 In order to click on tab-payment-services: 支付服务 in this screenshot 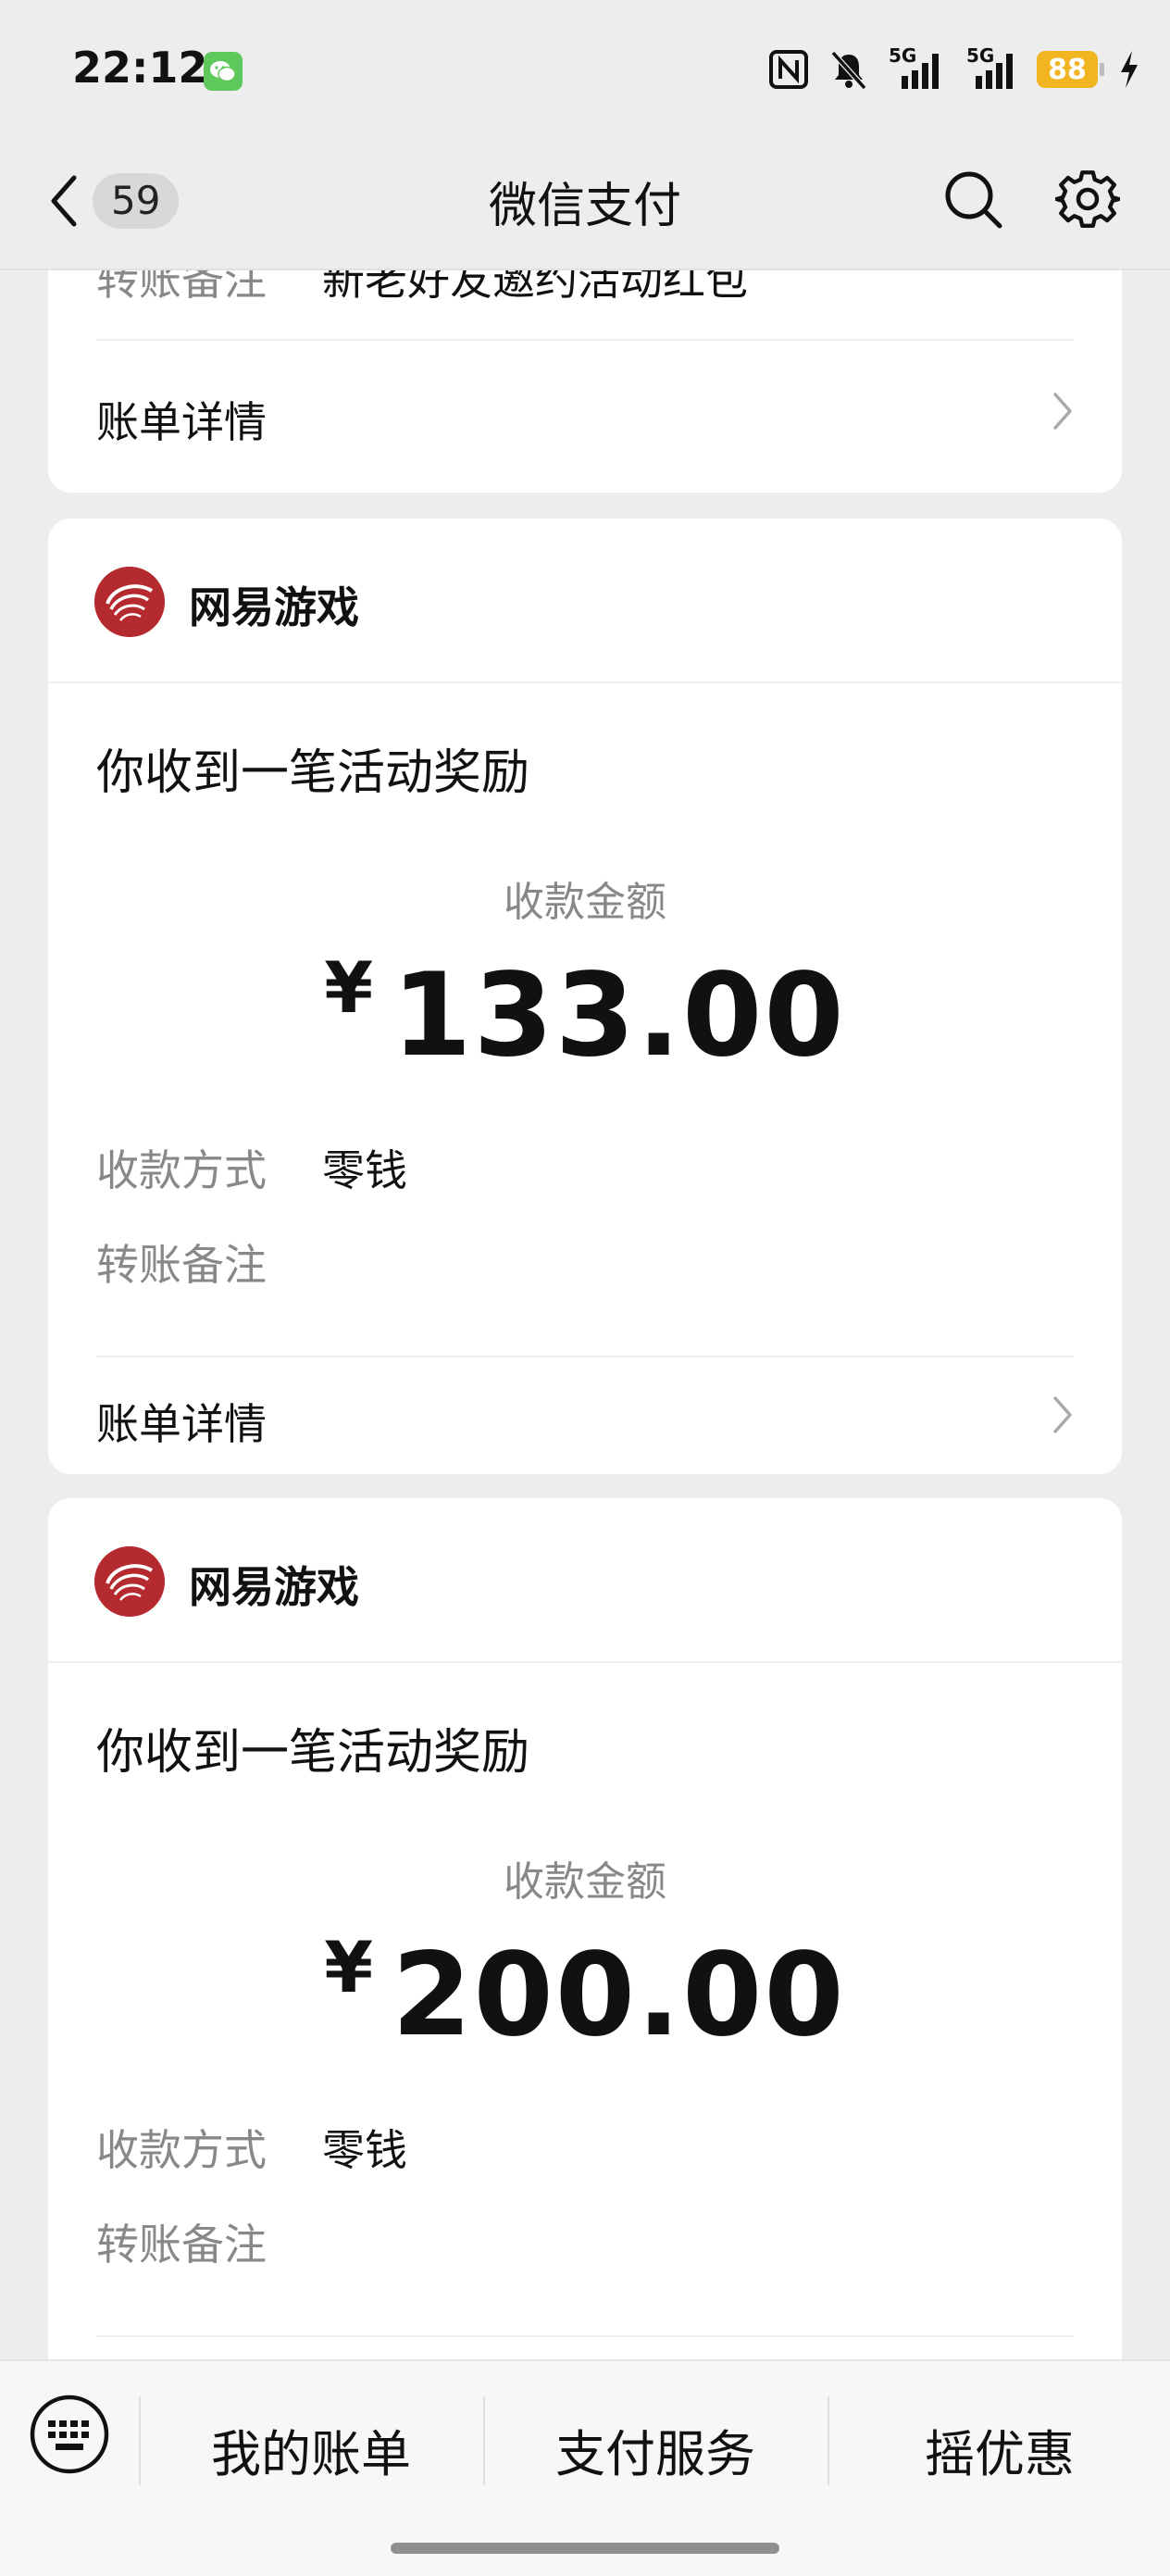, I will do `click(655, 2450)`.